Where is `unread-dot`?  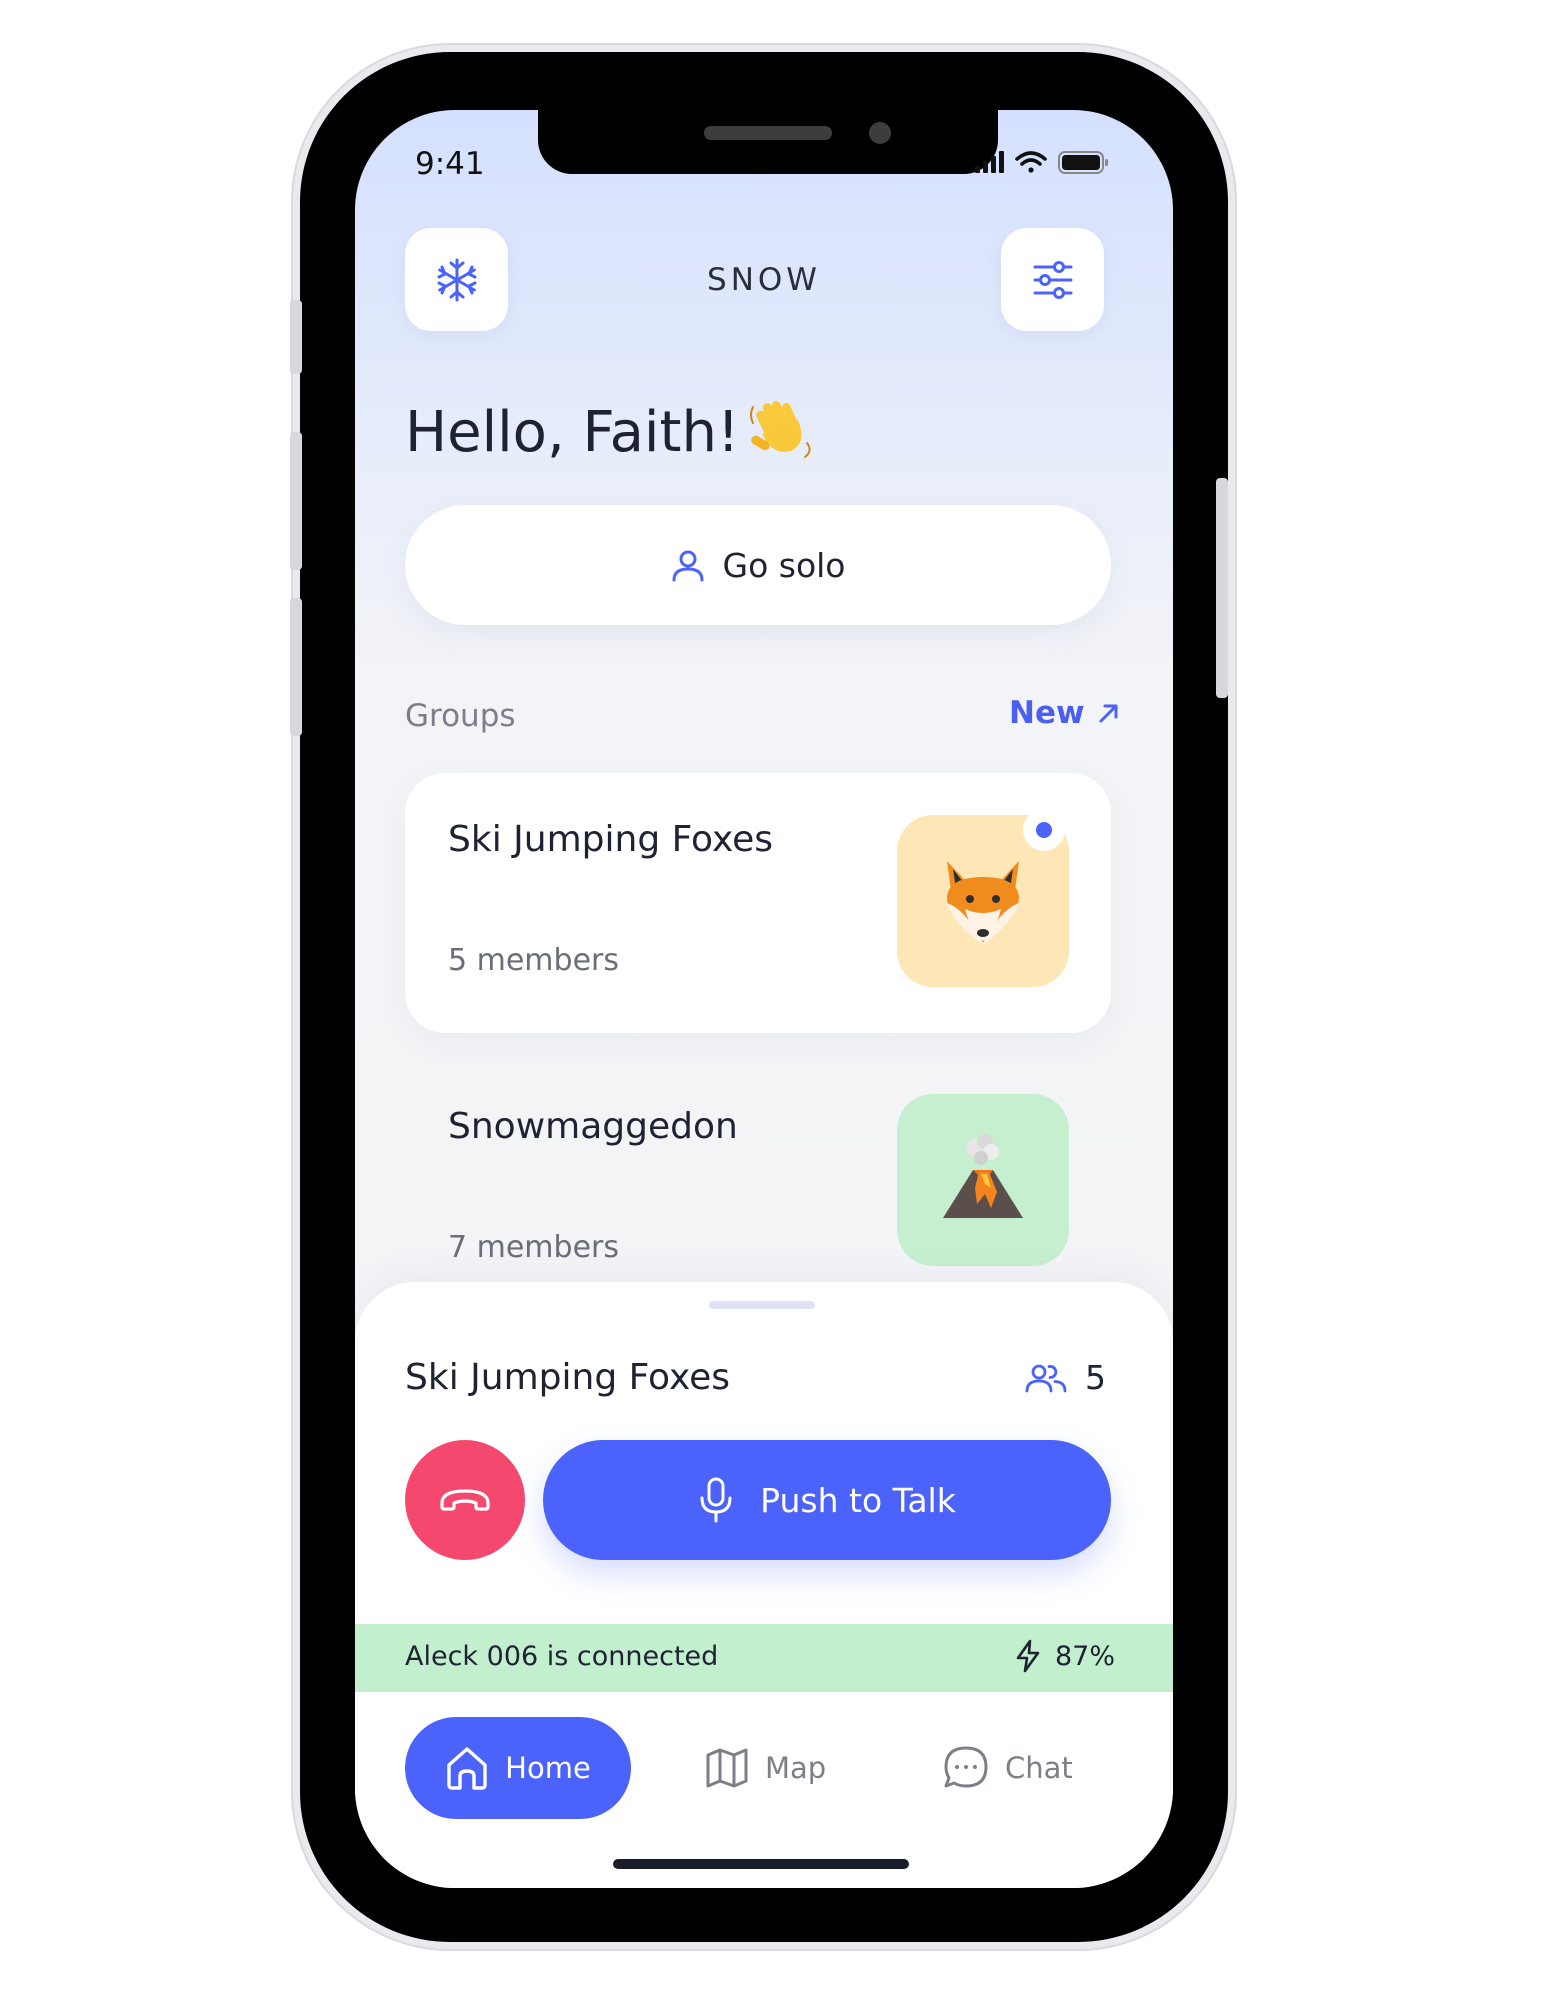
unread-dot is located at coordinates (1044, 830).